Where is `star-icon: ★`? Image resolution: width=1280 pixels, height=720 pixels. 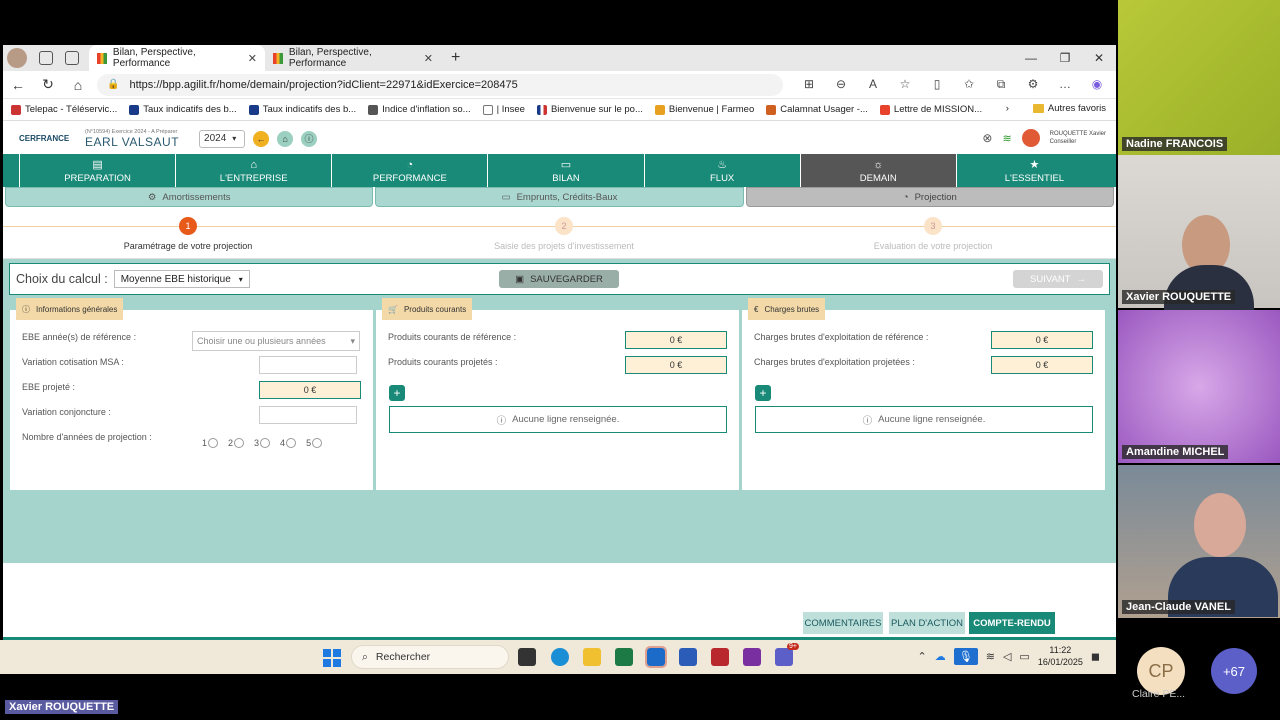 star-icon: ★ is located at coordinates (1034, 165).